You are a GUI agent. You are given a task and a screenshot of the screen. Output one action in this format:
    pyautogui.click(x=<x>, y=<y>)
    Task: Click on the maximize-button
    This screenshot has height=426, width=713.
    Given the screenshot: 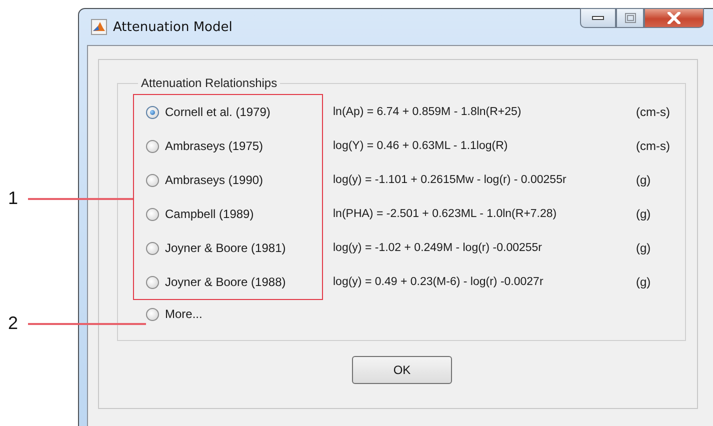 What is the action you would take?
    pyautogui.click(x=630, y=18)
    